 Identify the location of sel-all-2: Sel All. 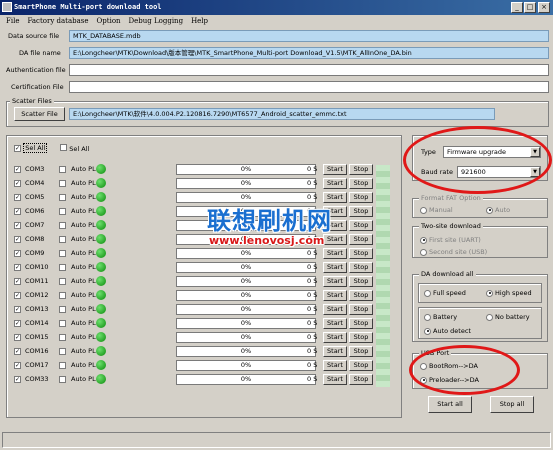
(74, 148).